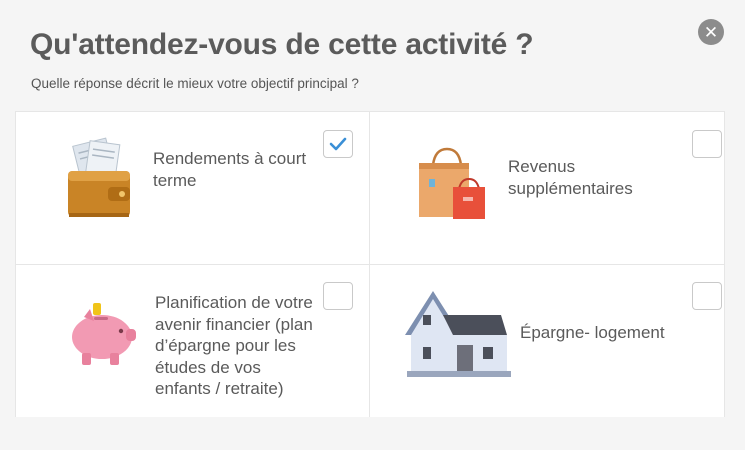 This screenshot has height=450, width=745. What do you see at coordinates (707, 296) in the screenshot?
I see `option-checkbox-home-savings` at bounding box center [707, 296].